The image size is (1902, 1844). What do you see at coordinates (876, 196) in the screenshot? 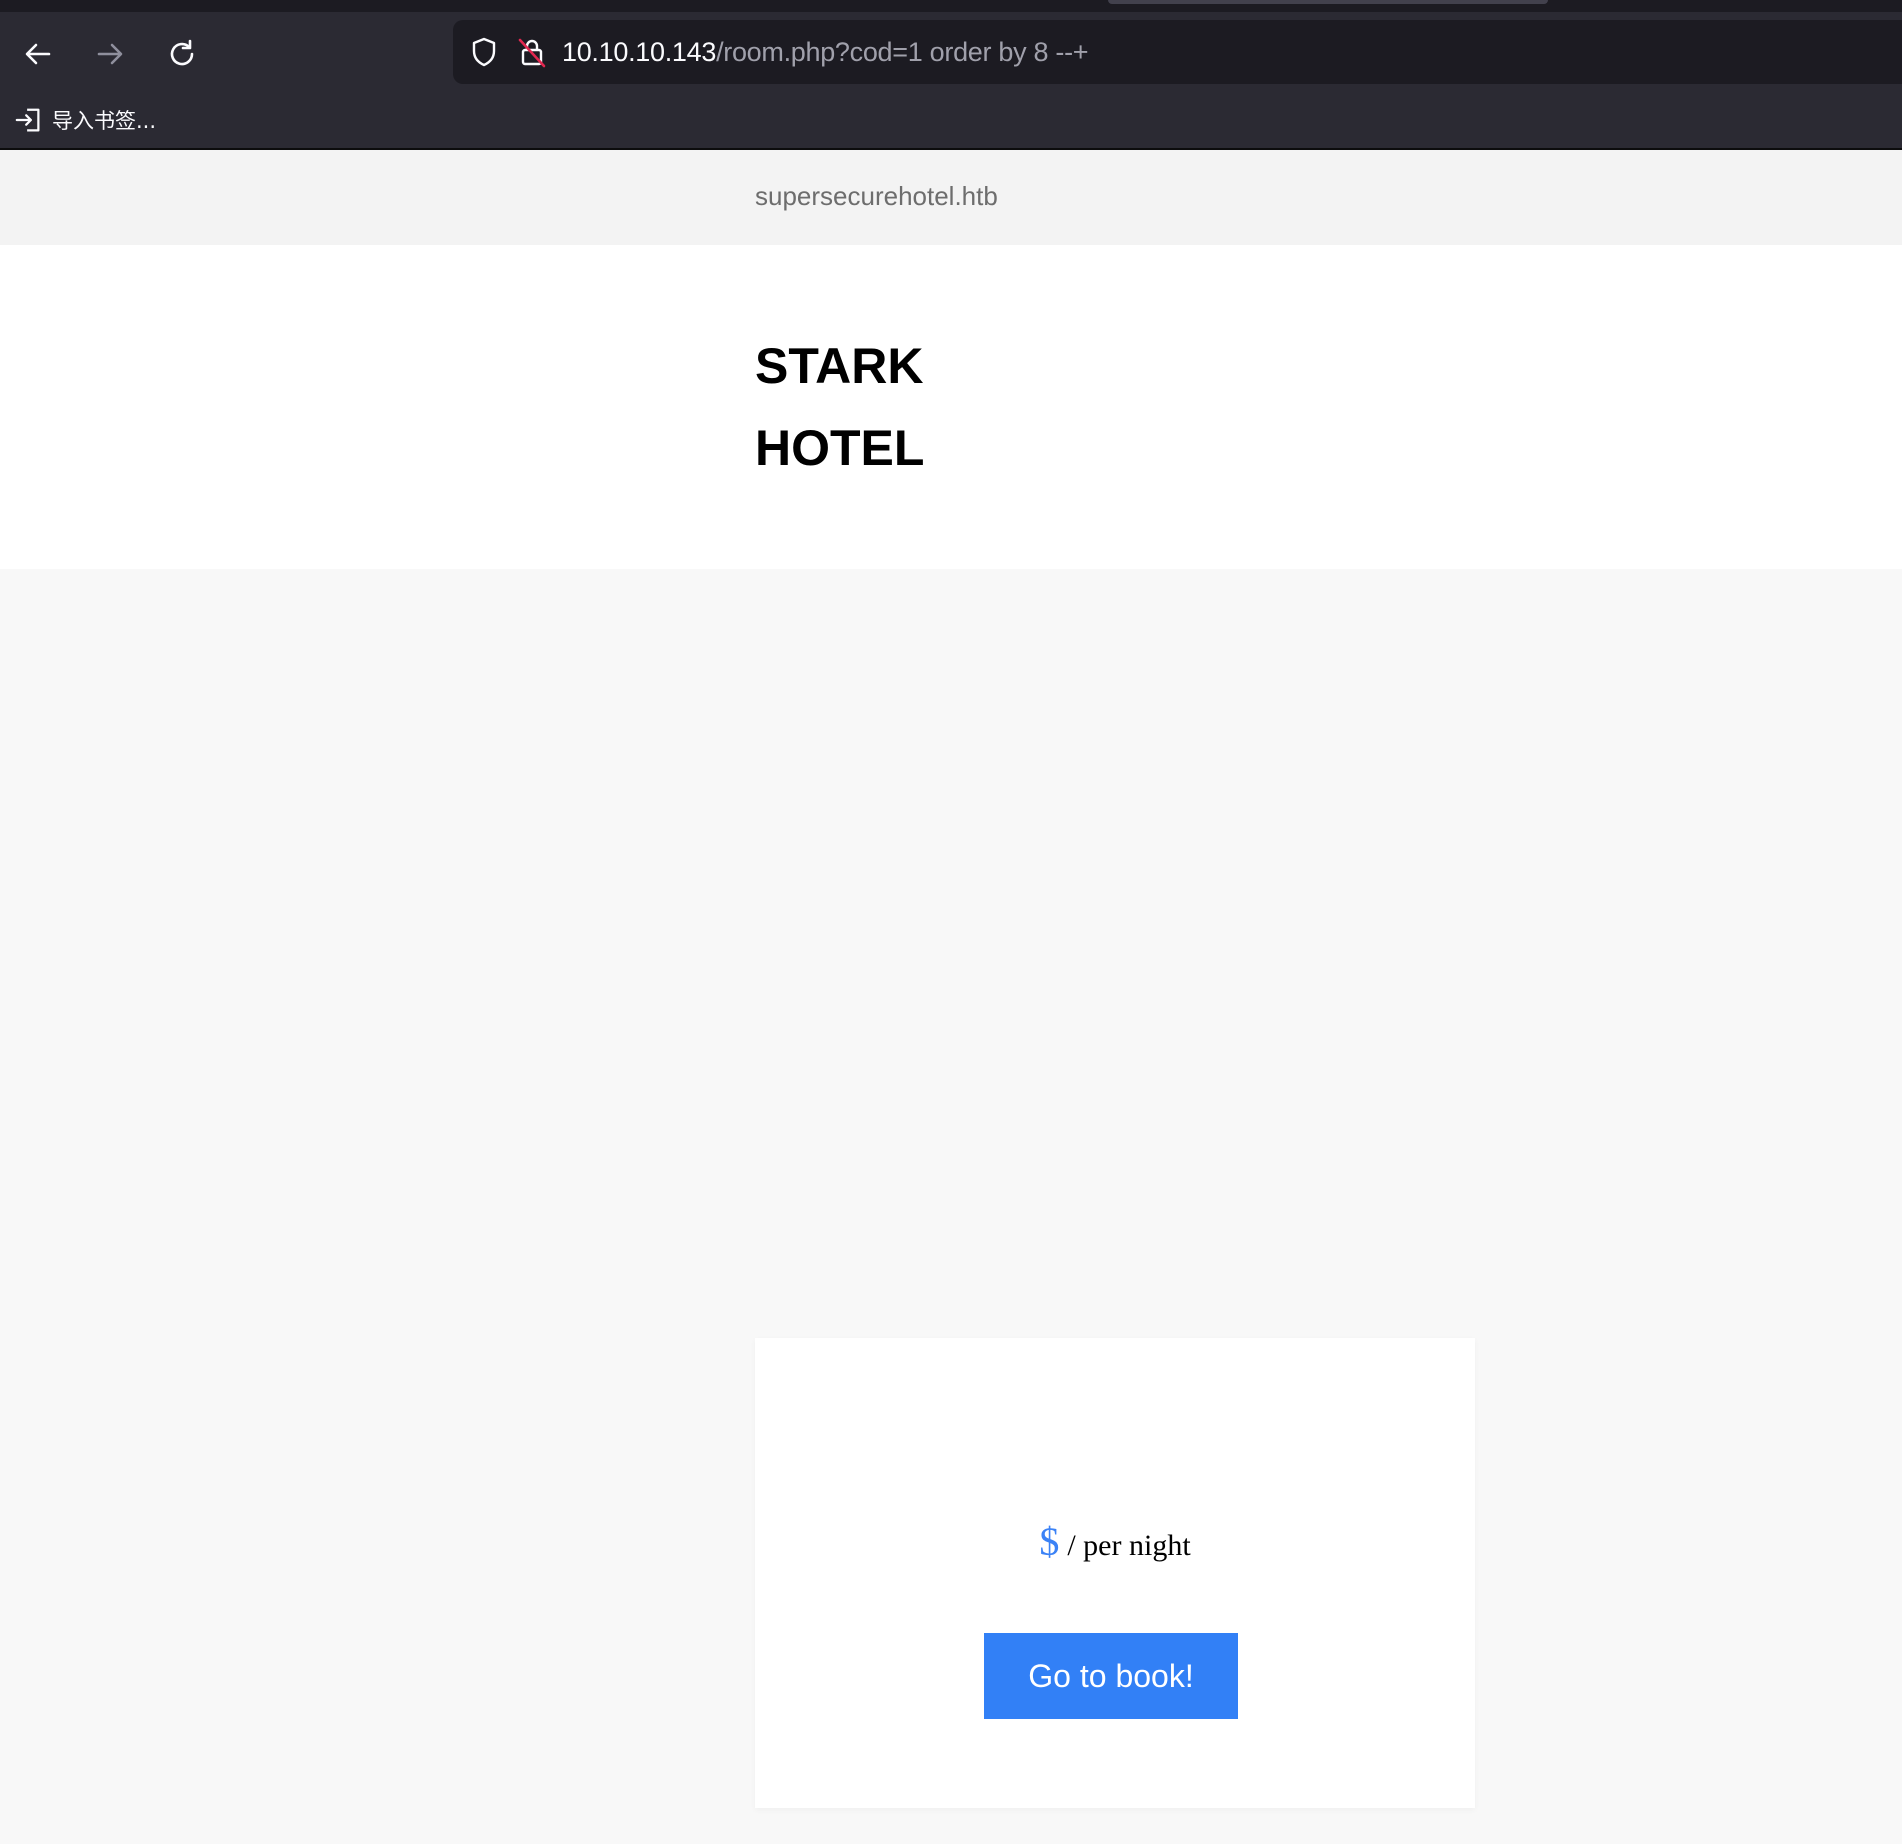
I see `site-name-link: supersecurehotel.htb` at bounding box center [876, 196].